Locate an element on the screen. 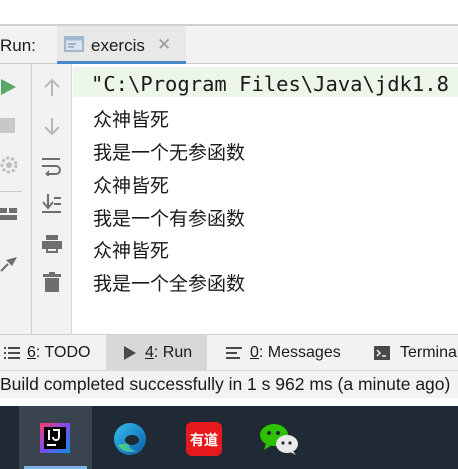 The width and height of the screenshot is (458, 469). windows-taskbar: 有道 is located at coordinates (229, 437).